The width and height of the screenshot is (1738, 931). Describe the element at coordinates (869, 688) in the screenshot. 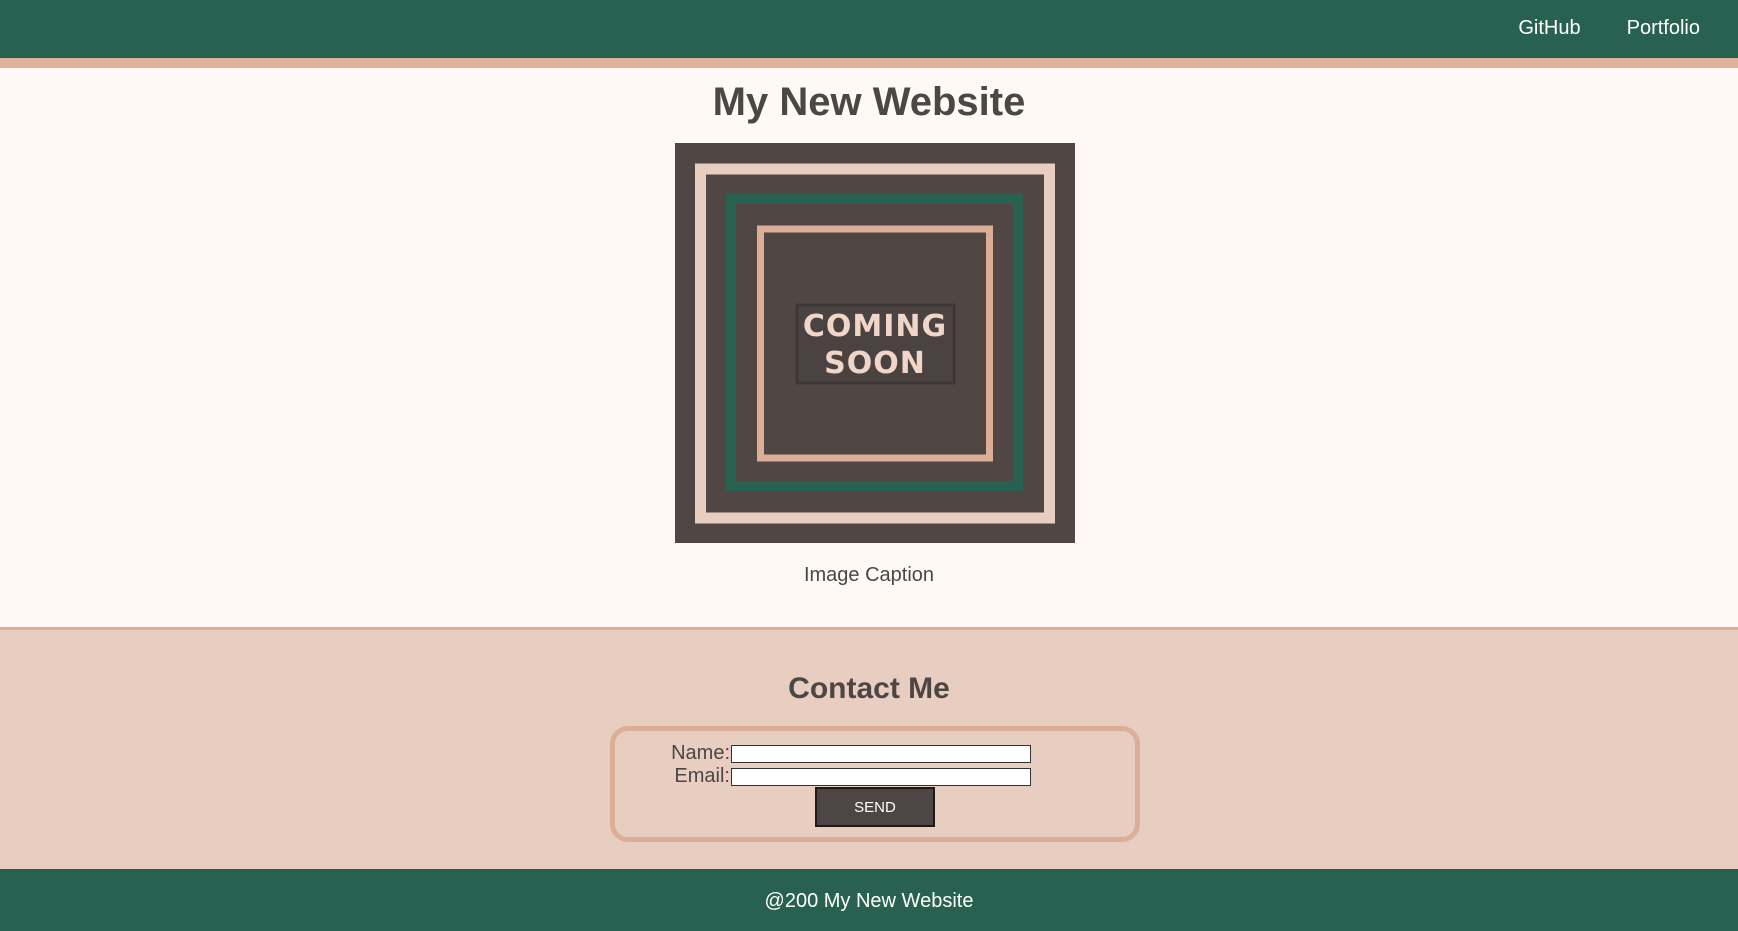

I see `contact-title: Contact Me` at that location.